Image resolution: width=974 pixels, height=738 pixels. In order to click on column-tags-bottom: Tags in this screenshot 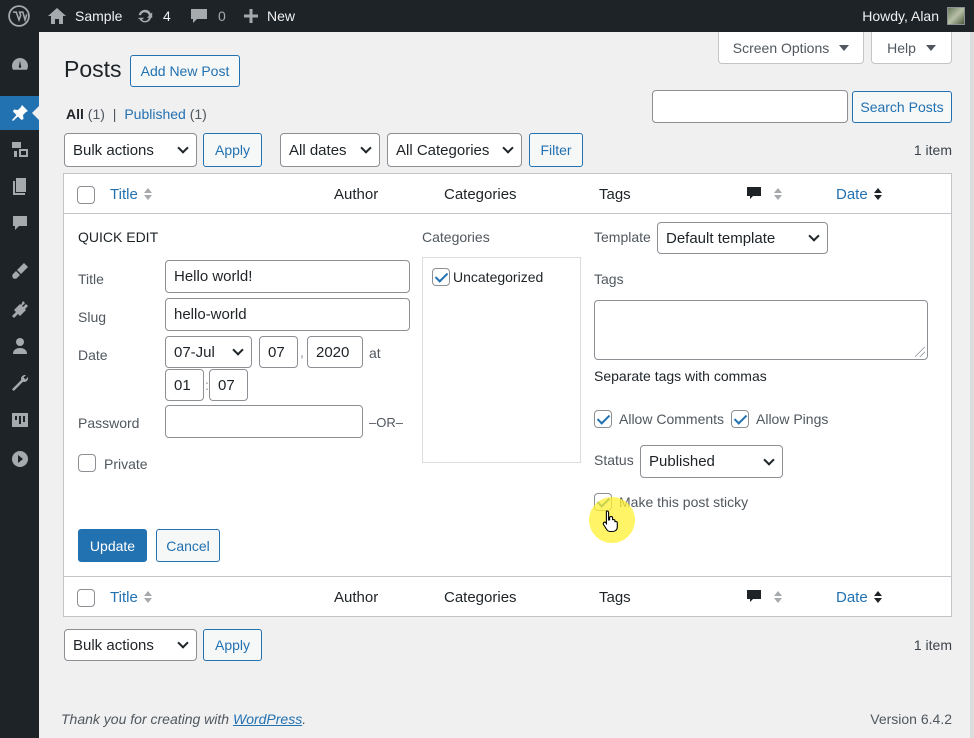, I will do `click(615, 597)`.